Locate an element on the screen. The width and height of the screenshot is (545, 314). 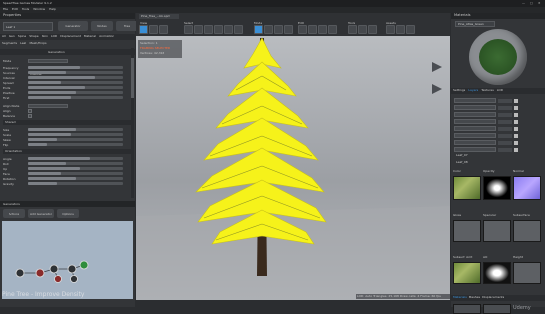
tree-node-icon is located at coordinates (20, 273).